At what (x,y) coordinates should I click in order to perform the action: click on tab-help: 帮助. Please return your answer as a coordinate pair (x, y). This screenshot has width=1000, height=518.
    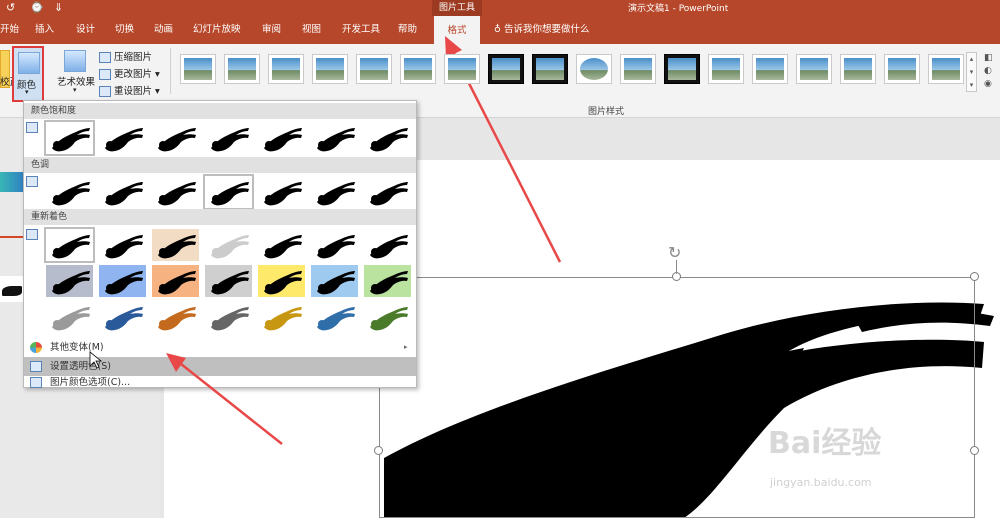
    Looking at the image, I should click on (407, 30).